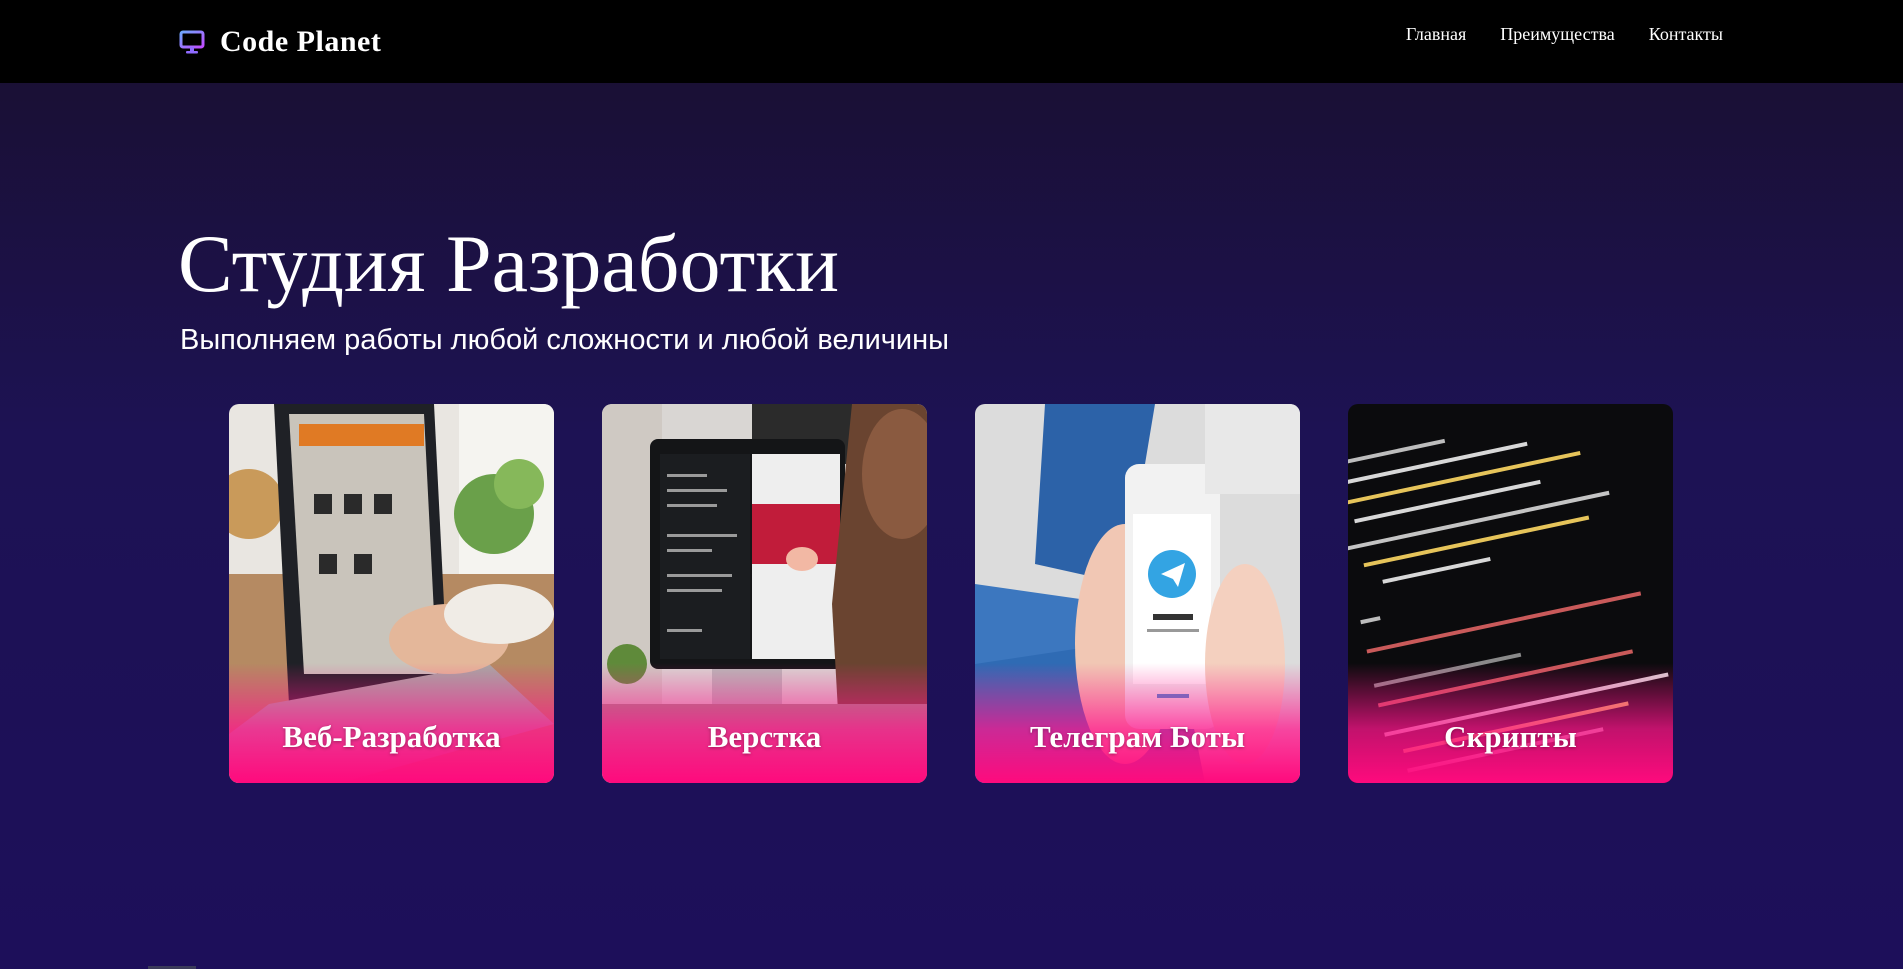  I want to click on card-title: Веб-Разработка, so click(391, 736).